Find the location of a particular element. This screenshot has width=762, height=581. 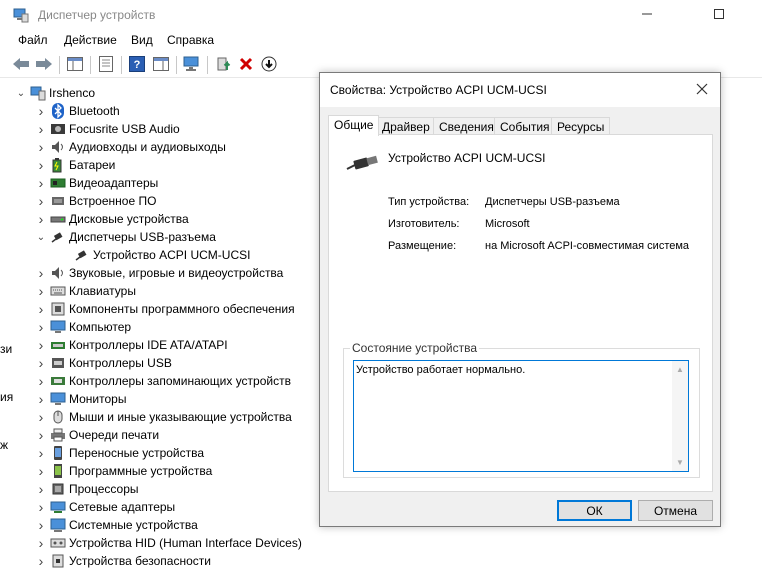

tree-category-item: › Переносные устройства is located at coordinates (119, 453).